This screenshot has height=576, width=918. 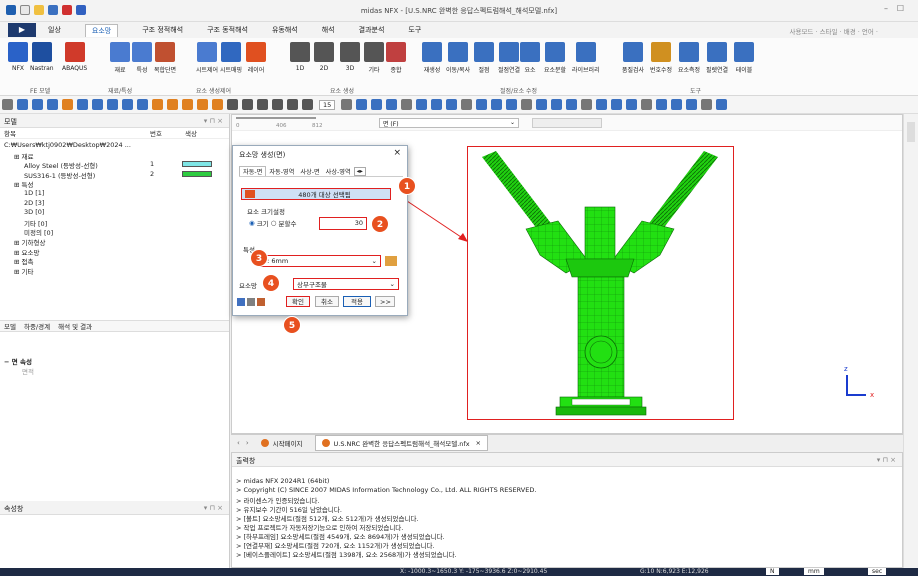 What do you see at coordinates (661, 58) in the screenshot?
I see `ribbon-button-22: 번호수정` at bounding box center [661, 58].